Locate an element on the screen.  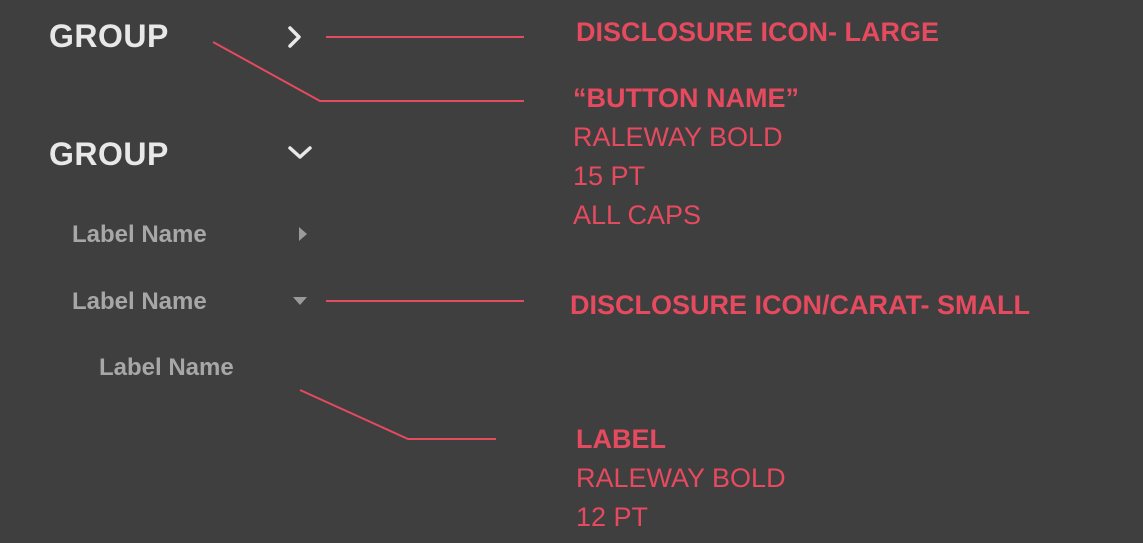
annotation-disclosure-large: DISCLOSURE ICON- LARGE is located at coordinates (757, 32).